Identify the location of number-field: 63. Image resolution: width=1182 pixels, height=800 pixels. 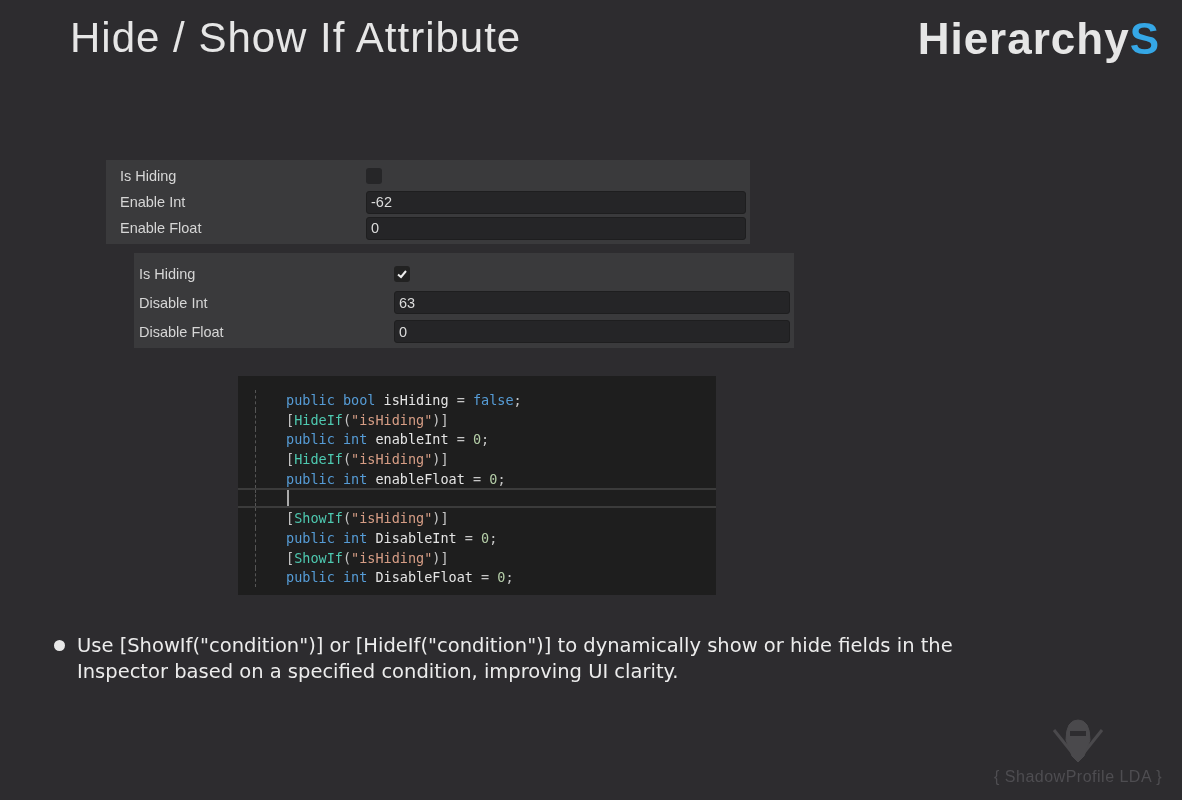
(592, 302).